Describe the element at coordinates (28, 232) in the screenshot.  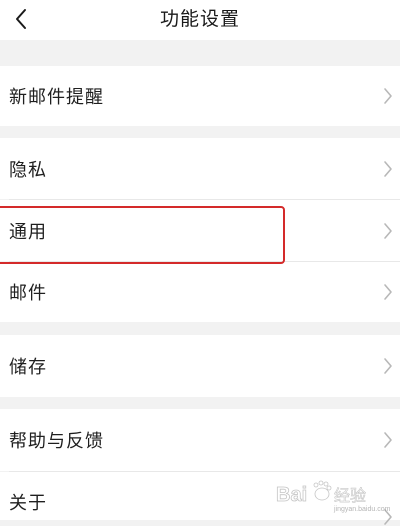
I see `row-label: 通用` at that location.